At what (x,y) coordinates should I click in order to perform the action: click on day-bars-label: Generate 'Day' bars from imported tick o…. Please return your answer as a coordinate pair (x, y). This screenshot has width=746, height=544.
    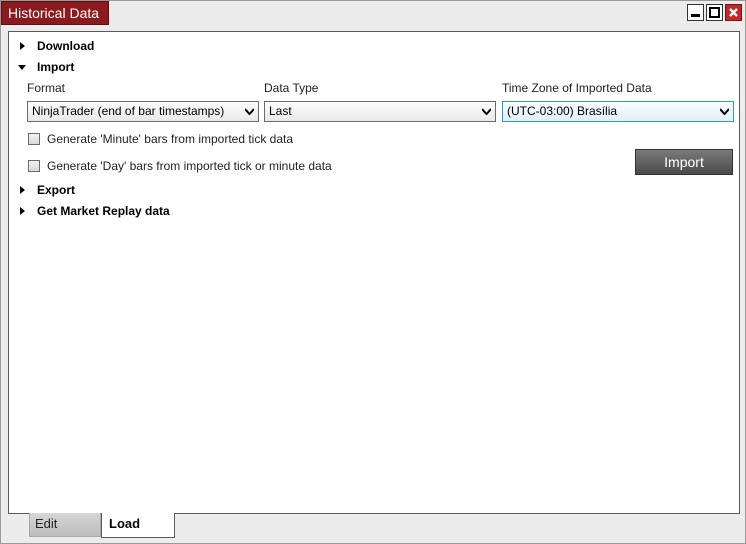
    Looking at the image, I should click on (189, 166).